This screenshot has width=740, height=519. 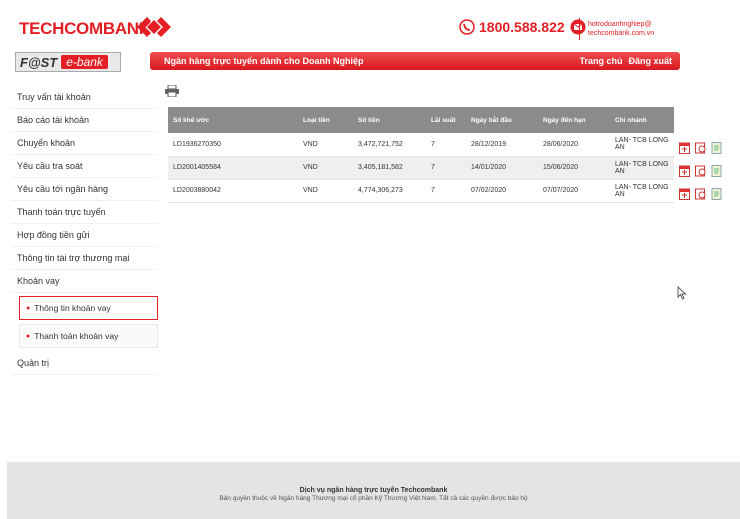 What do you see at coordinates (85, 29) in the screenshot?
I see `brand-logo: TECHCOMBANK` at bounding box center [85, 29].